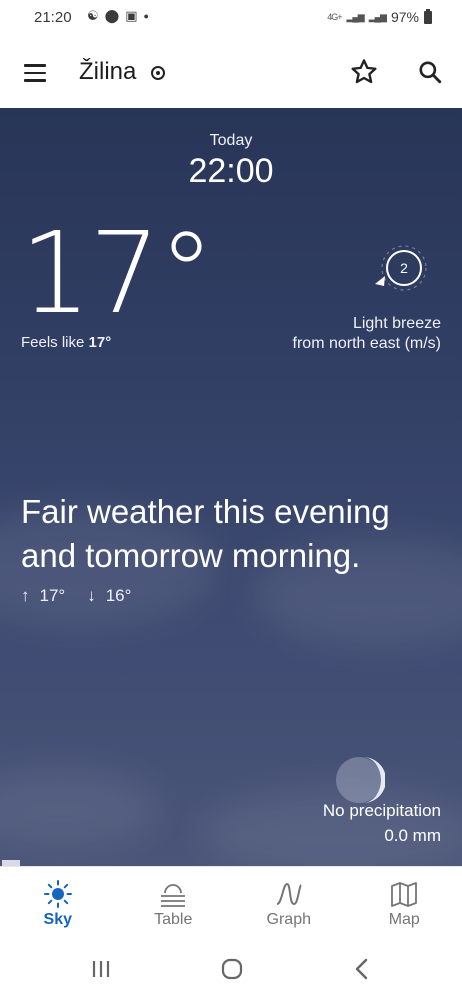 The image size is (462, 1000). What do you see at coordinates (173, 895) in the screenshot?
I see `table-icon` at bounding box center [173, 895].